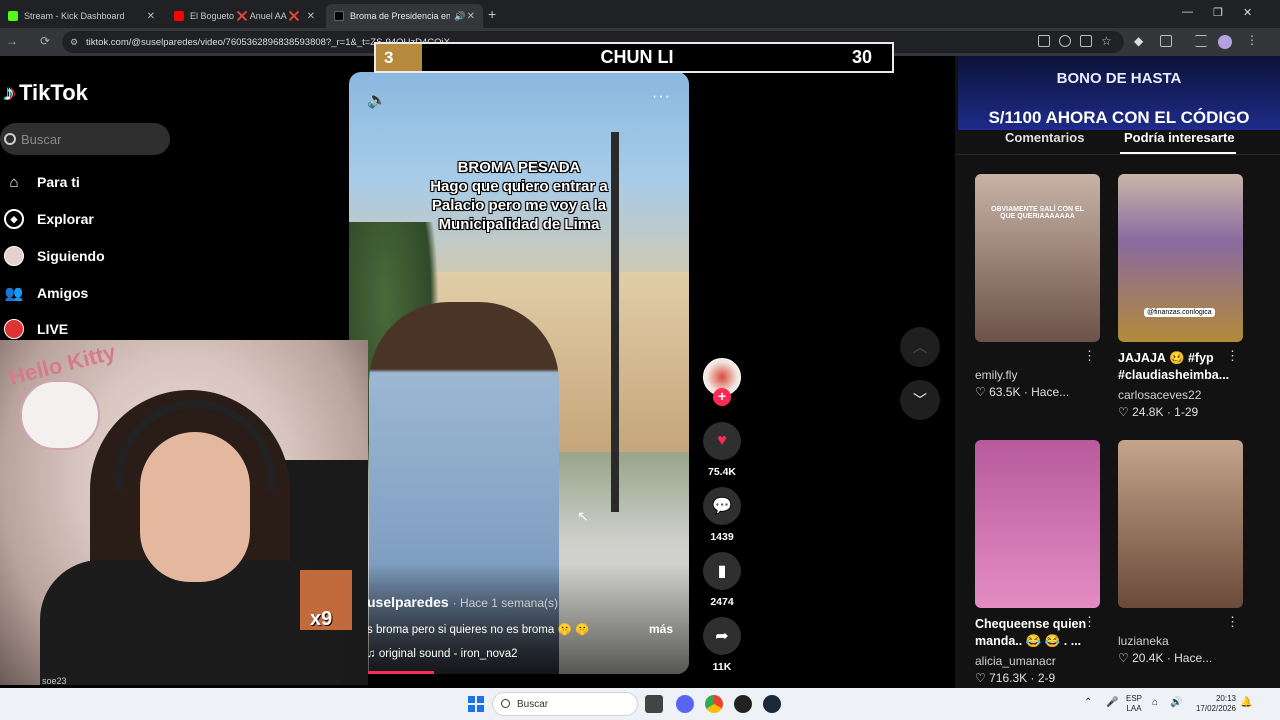 This screenshot has height=720, width=1280. Describe the element at coordinates (492, 14) in the screenshot. I see `new-tab-button: +` at that location.